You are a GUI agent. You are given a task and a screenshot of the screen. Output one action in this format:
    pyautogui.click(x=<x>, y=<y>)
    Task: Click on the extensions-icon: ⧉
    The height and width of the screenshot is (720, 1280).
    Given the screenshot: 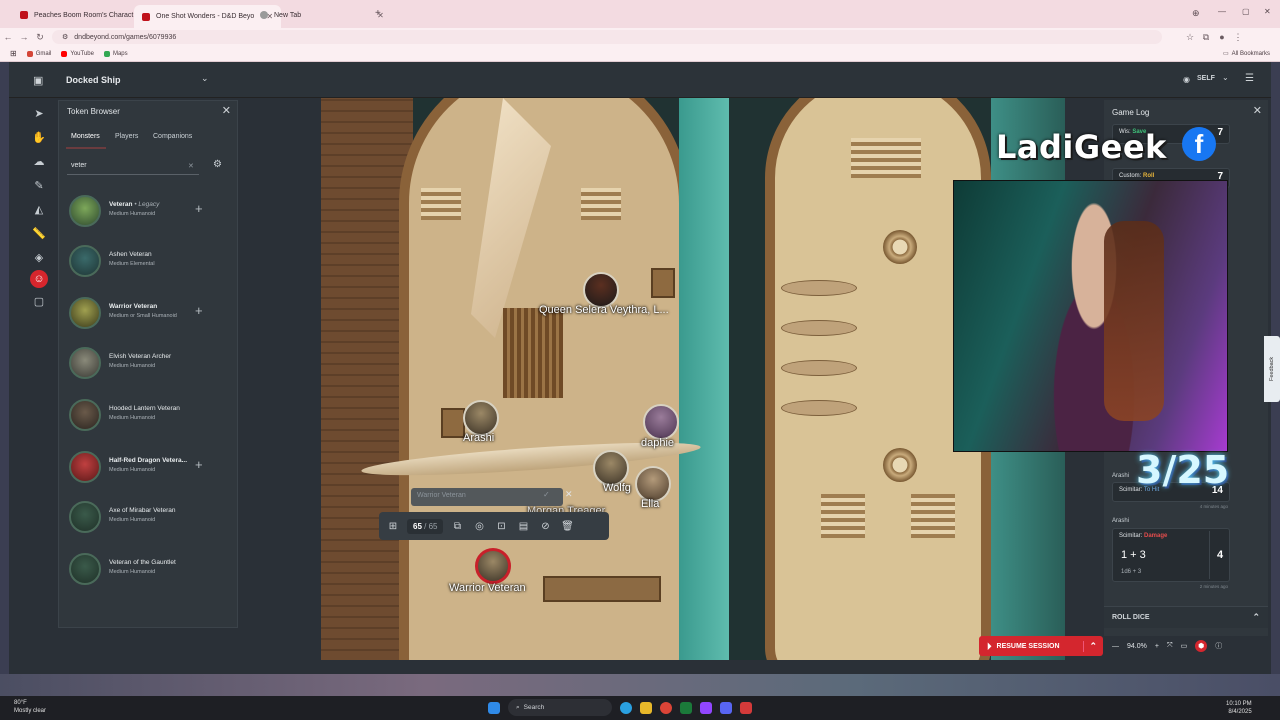 What is the action you would take?
    pyautogui.click(x=1206, y=37)
    